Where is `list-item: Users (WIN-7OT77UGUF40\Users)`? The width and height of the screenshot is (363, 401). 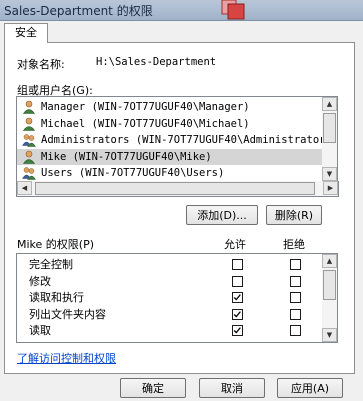 list-item: Users (WIN-7OT77UGUF40\Users) is located at coordinates (169, 173).